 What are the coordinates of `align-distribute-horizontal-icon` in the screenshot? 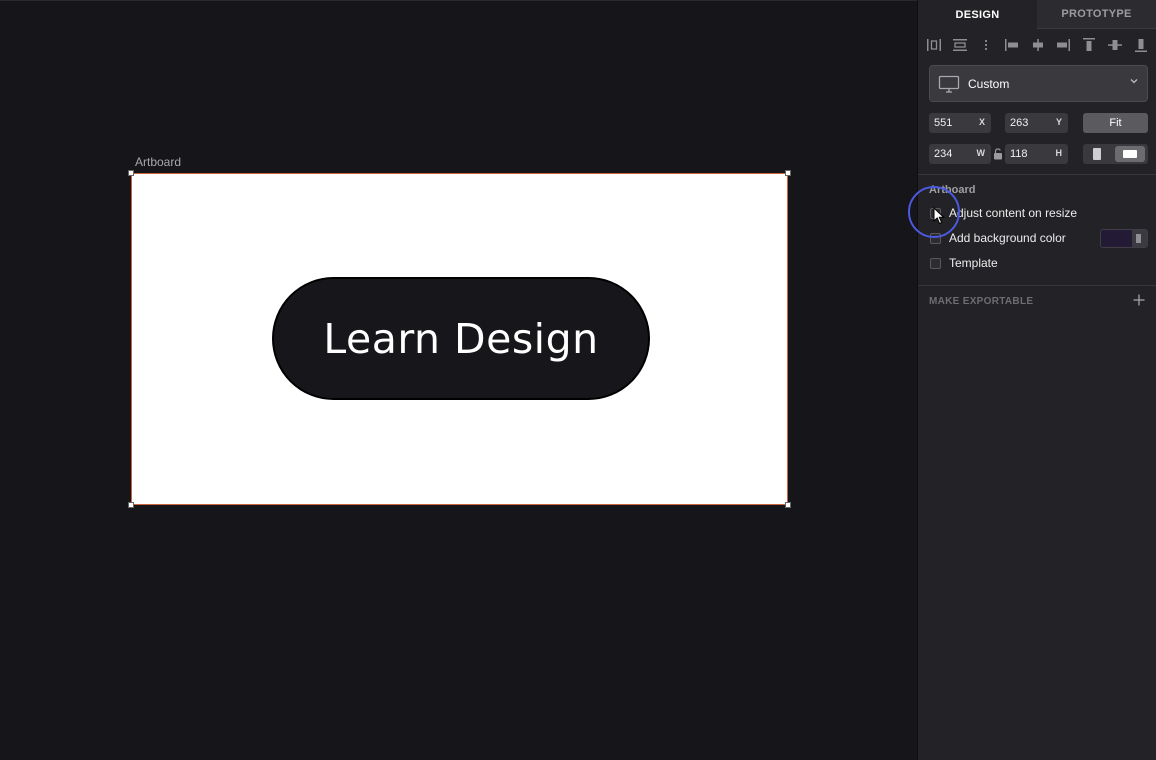 It's located at (934, 45).